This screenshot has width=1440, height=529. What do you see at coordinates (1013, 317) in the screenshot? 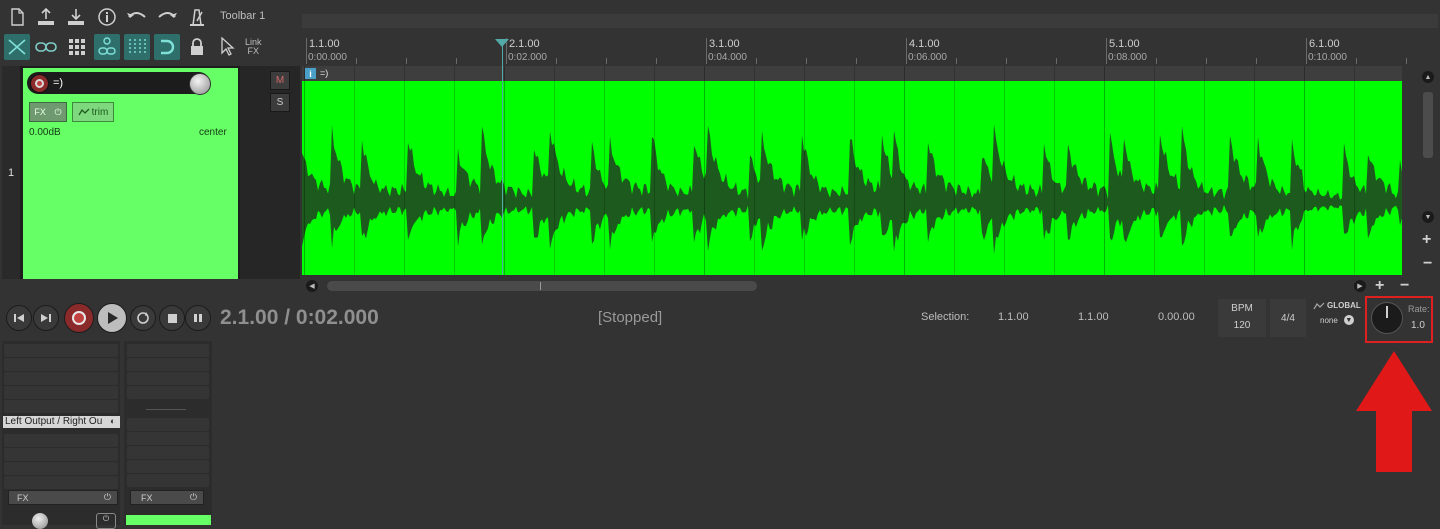
I see `selection-start: 1.1.00` at bounding box center [1013, 317].